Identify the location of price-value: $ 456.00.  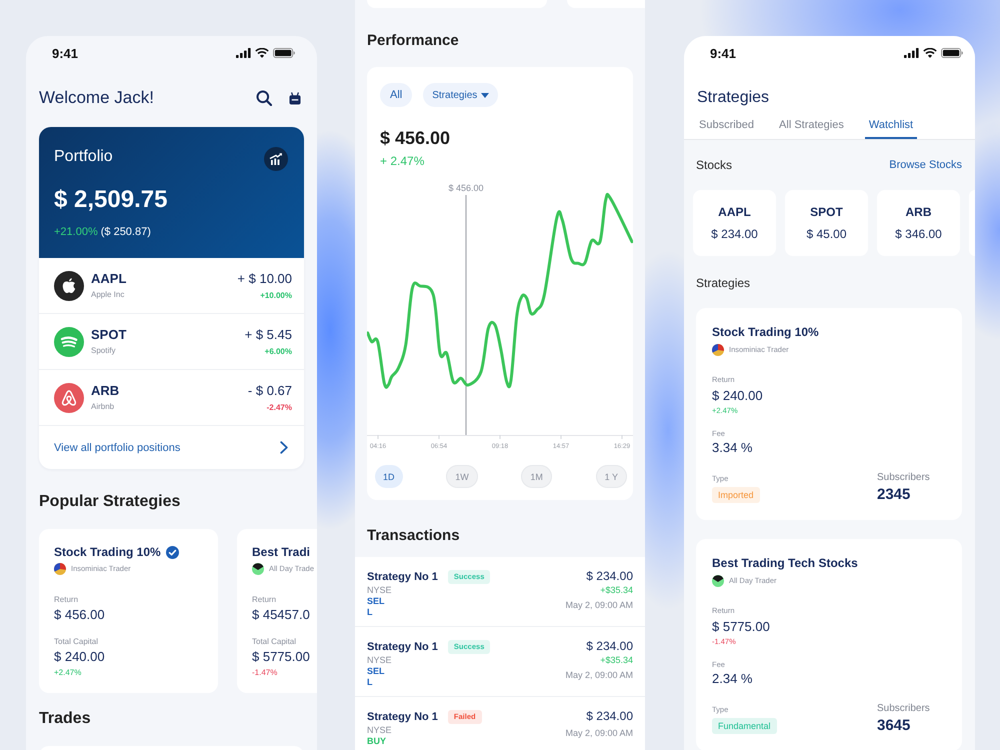
(415, 138).